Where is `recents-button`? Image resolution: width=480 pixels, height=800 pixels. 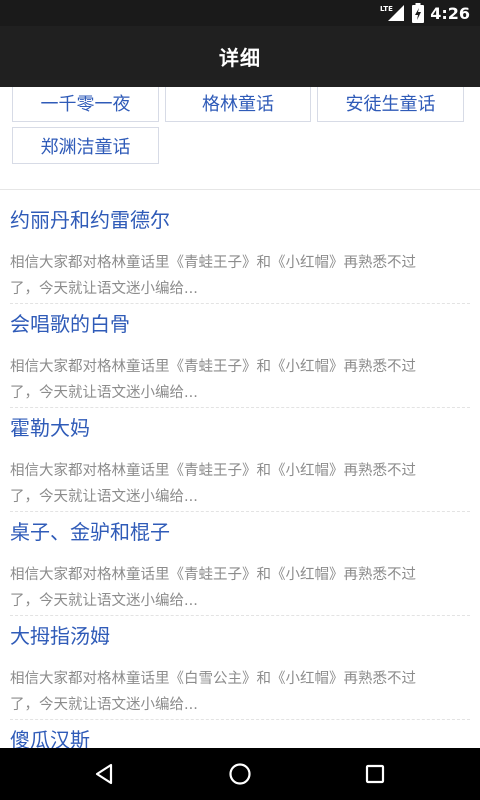 recents-button is located at coordinates (375, 774).